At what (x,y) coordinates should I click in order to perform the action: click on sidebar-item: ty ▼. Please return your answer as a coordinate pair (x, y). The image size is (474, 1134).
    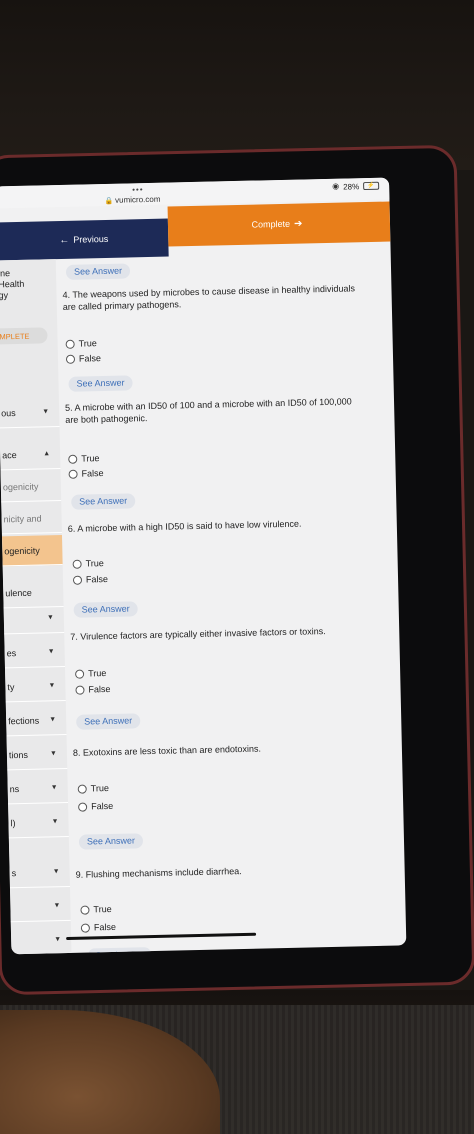
    Looking at the image, I should click on (35, 686).